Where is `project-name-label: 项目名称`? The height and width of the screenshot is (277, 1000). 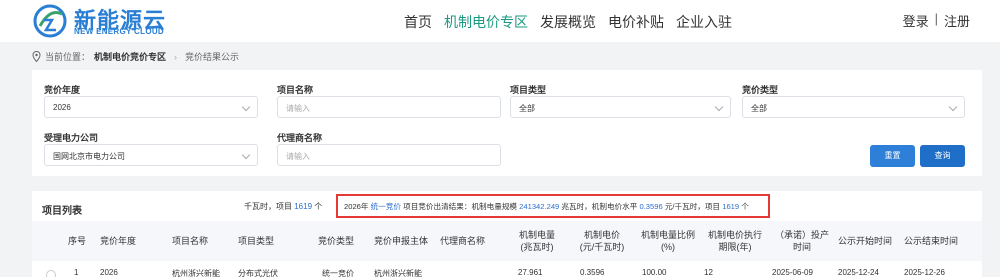 project-name-label: 项目名称 is located at coordinates (295, 90).